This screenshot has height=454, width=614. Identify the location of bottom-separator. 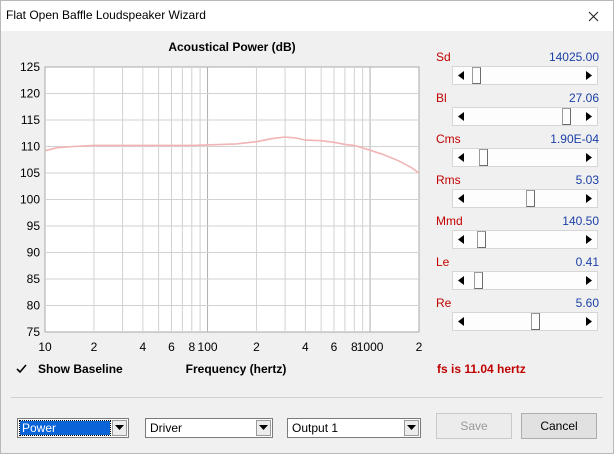
(307, 397).